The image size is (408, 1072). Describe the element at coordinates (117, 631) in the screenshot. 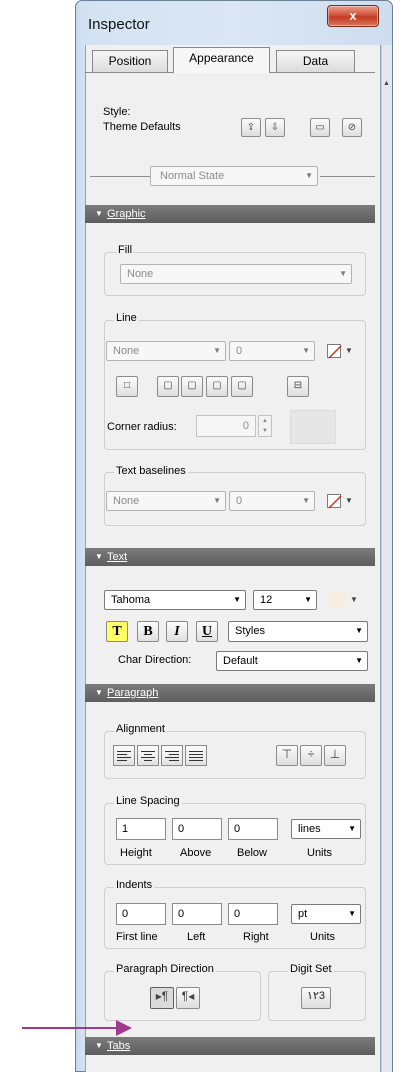

I see `highlight-button: T` at that location.